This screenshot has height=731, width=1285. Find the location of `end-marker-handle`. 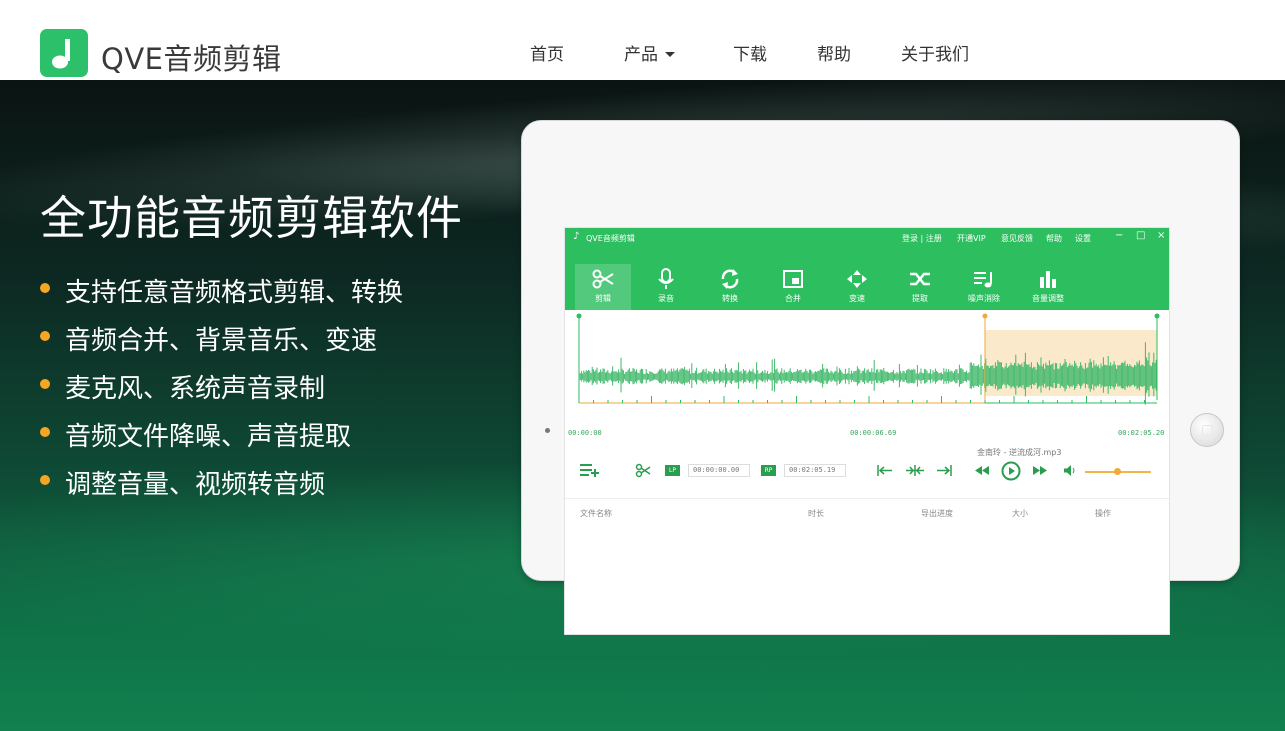

end-marker-handle is located at coordinates (1157, 316).